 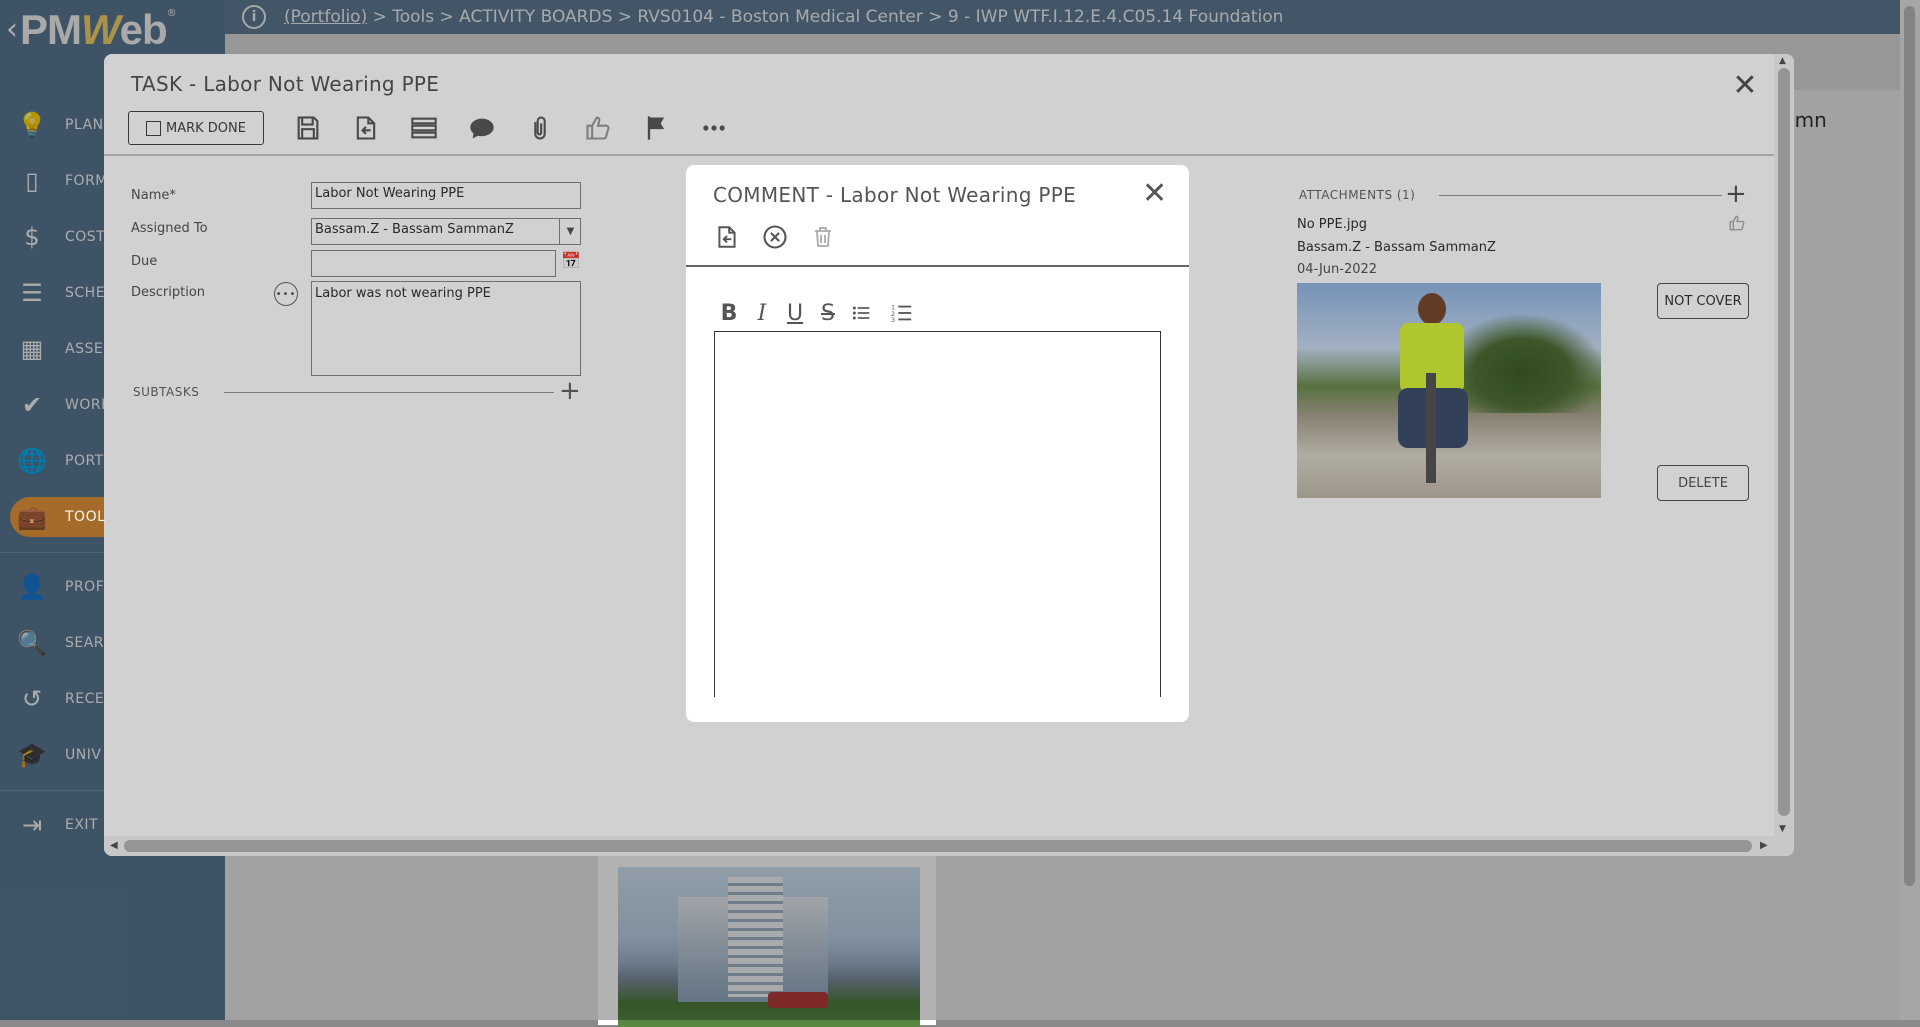 I want to click on briefcase-icon: 💼, so click(x=32, y=517).